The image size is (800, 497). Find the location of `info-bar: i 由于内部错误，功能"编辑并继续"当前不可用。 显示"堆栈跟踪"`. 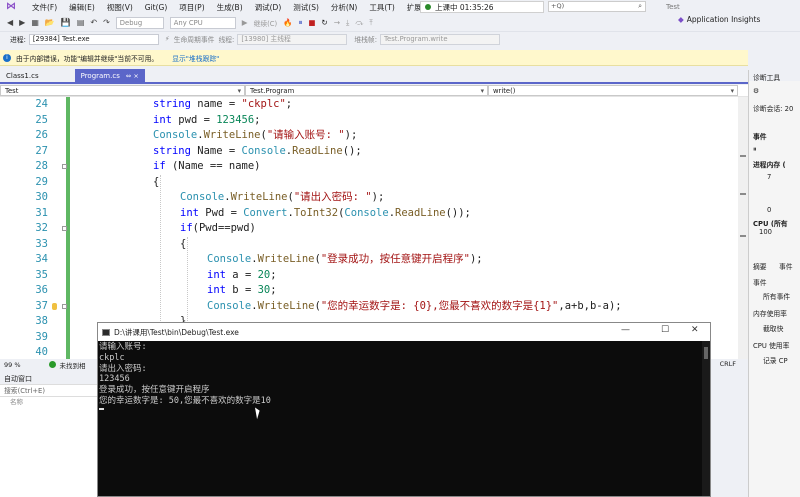

info-bar: i 由于内部错误，功能"编辑并继续"当前不可用。 显示"堆栈跟踪" is located at coordinates (374, 58).